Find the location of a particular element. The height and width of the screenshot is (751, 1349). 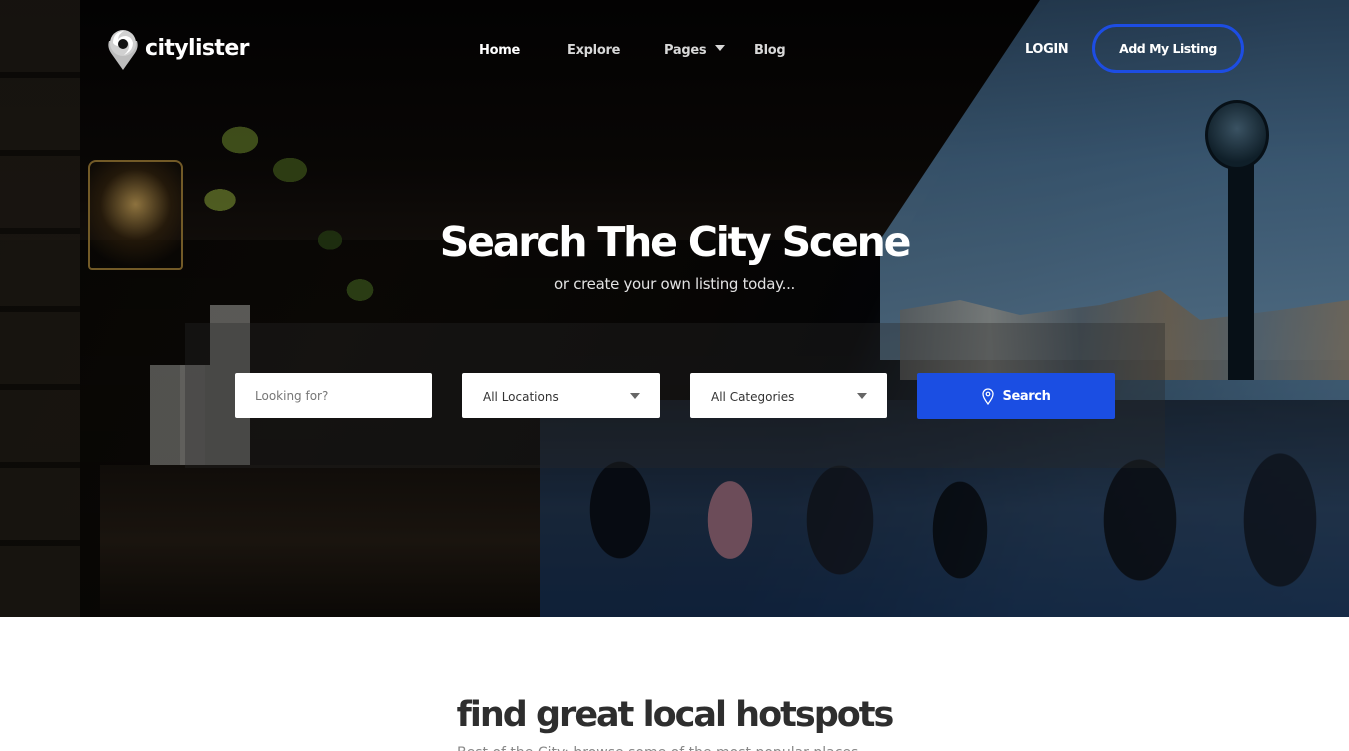

brand-logo: citylister is located at coordinates (178, 50).